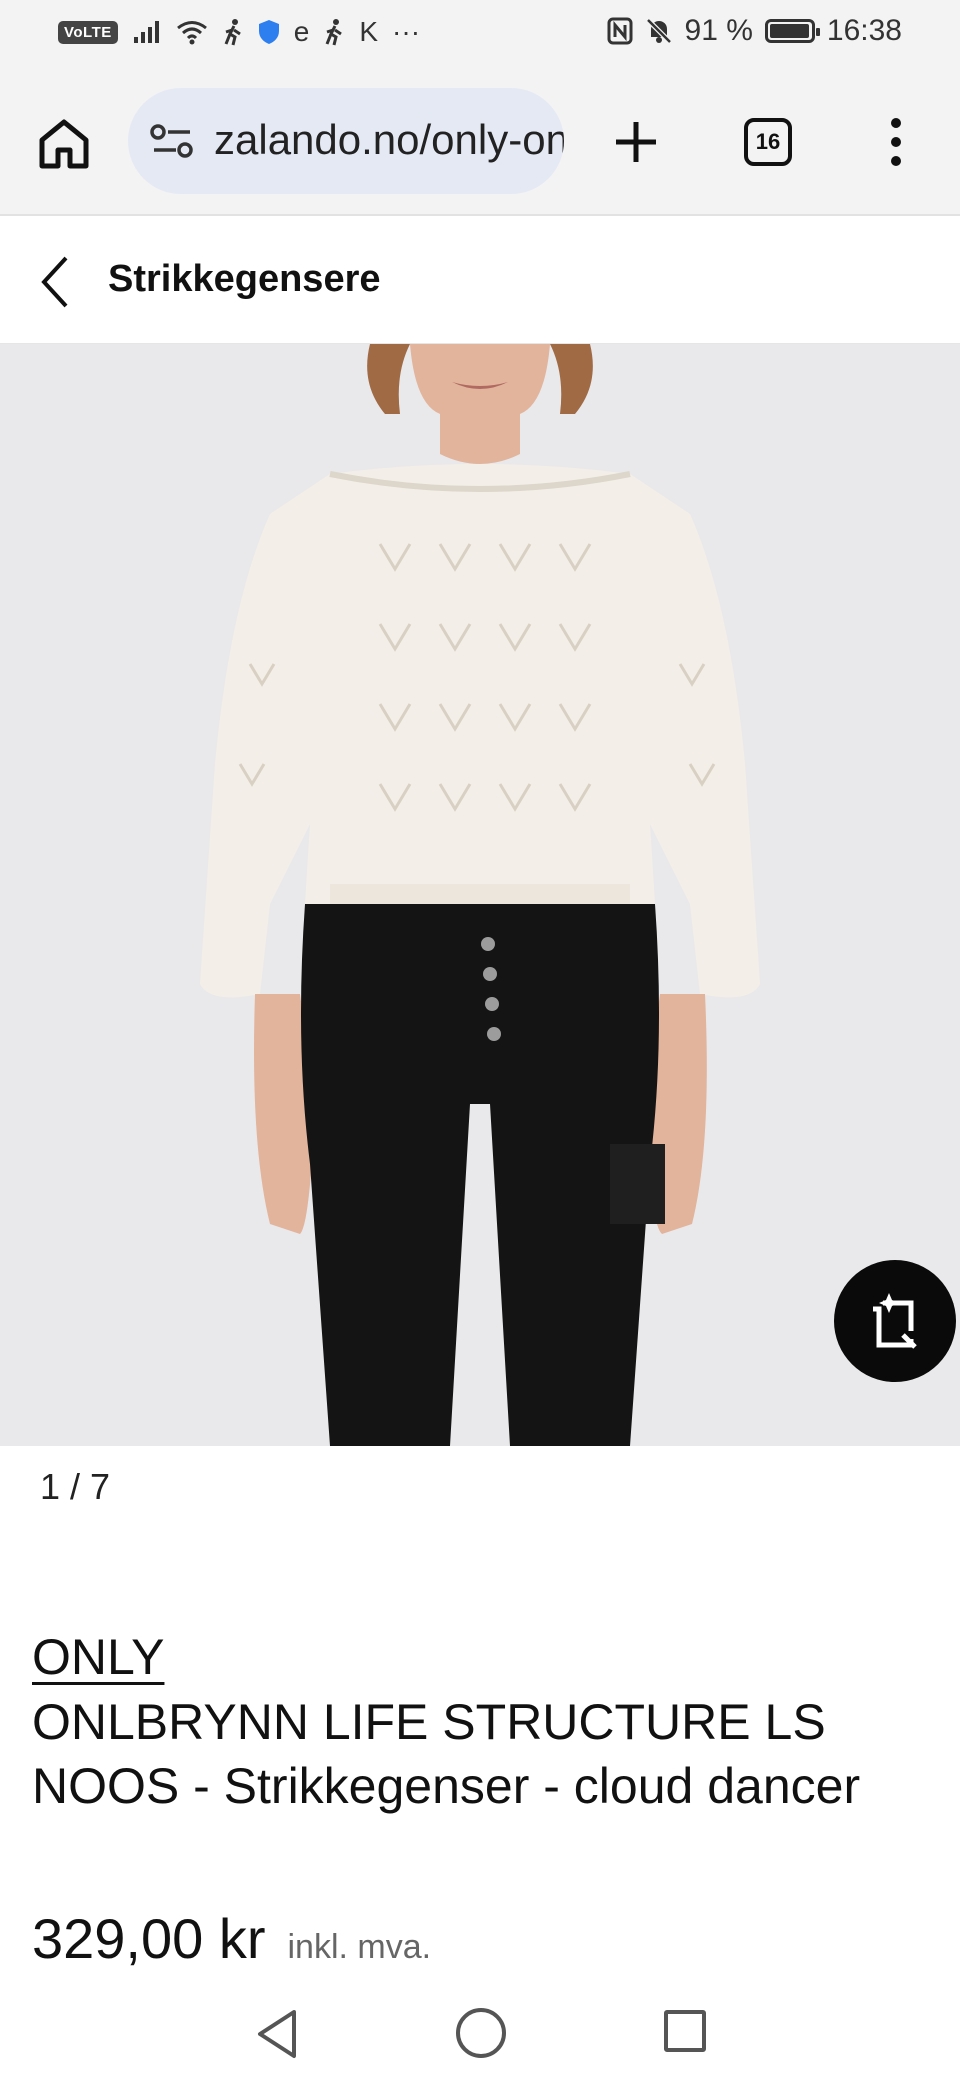  I want to click on image-counter: 1 / 7, so click(75, 1486).